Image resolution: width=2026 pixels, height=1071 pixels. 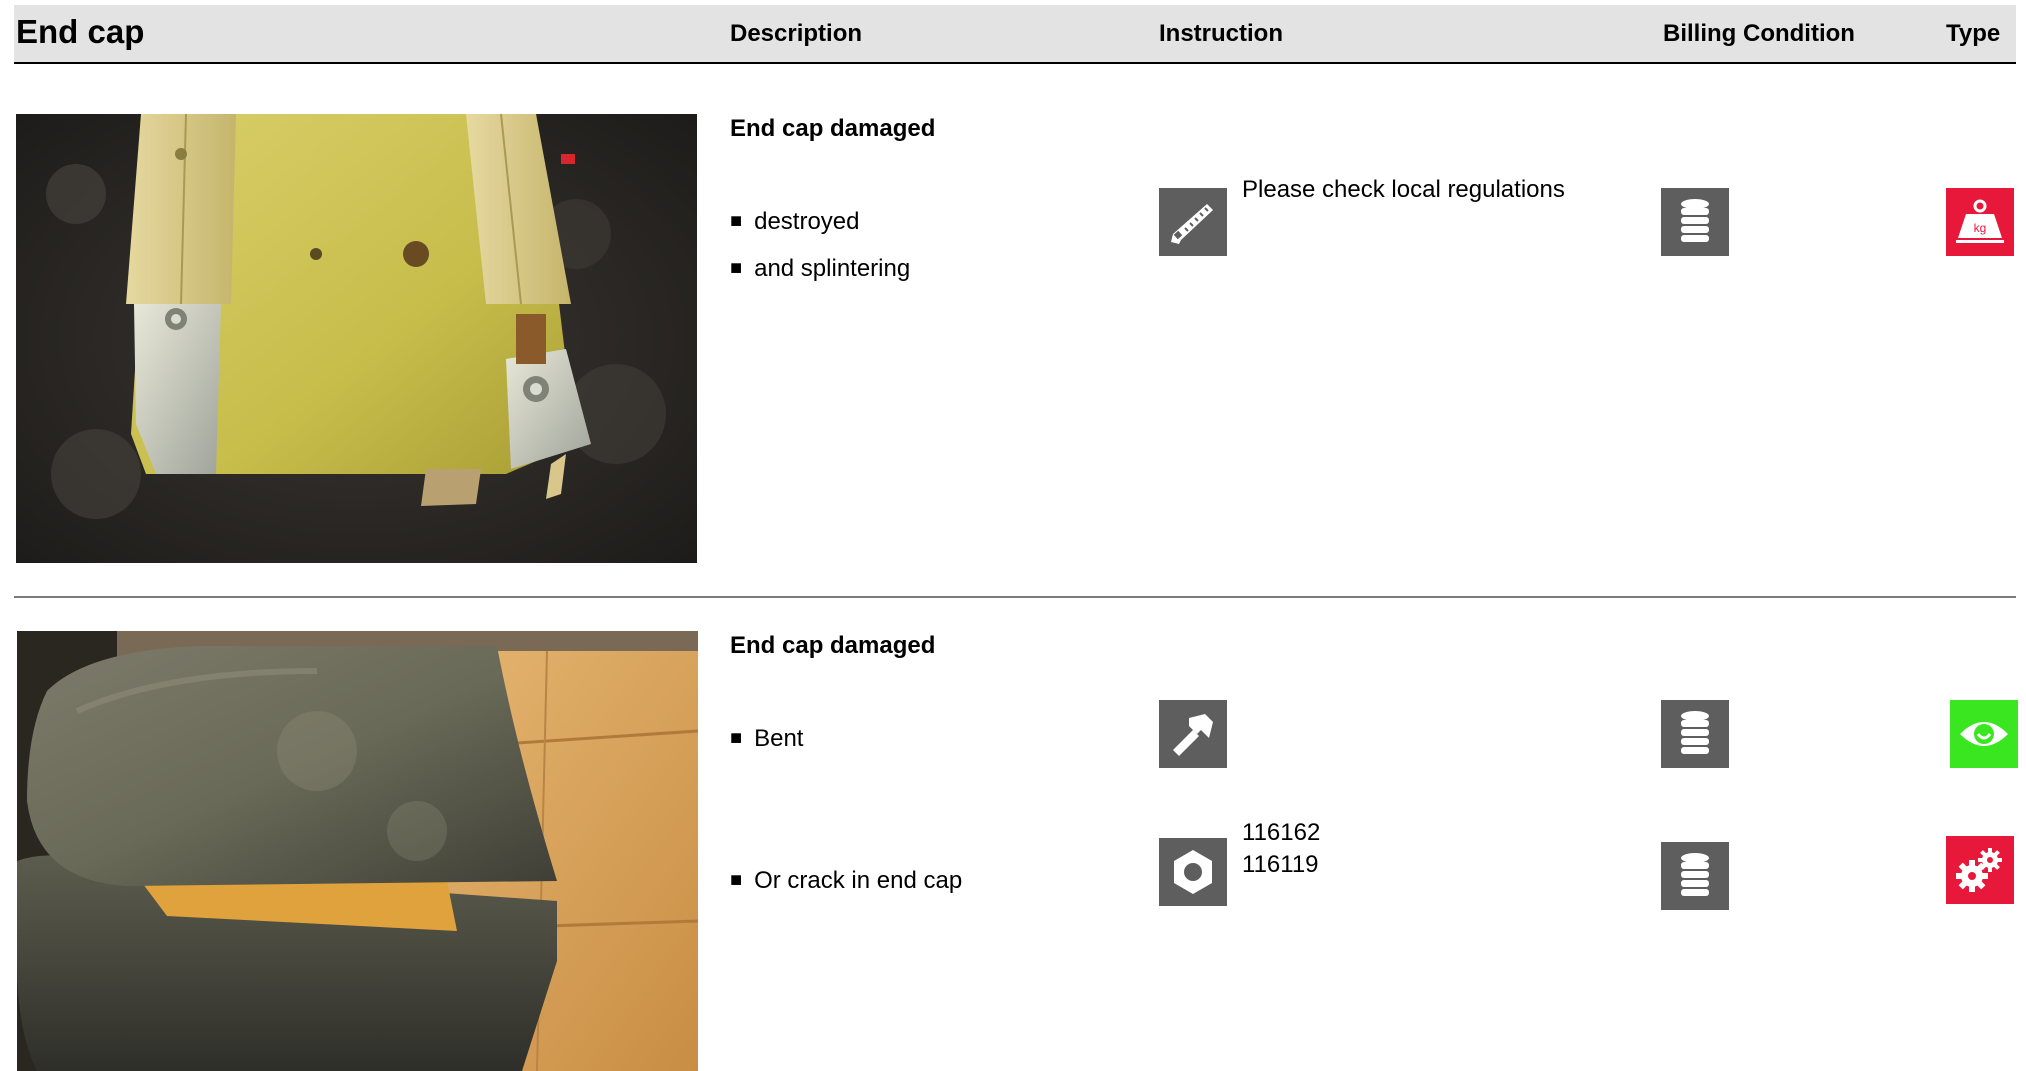 What do you see at coordinates (1281, 832) in the screenshot?
I see `part-number: 116162` at bounding box center [1281, 832].